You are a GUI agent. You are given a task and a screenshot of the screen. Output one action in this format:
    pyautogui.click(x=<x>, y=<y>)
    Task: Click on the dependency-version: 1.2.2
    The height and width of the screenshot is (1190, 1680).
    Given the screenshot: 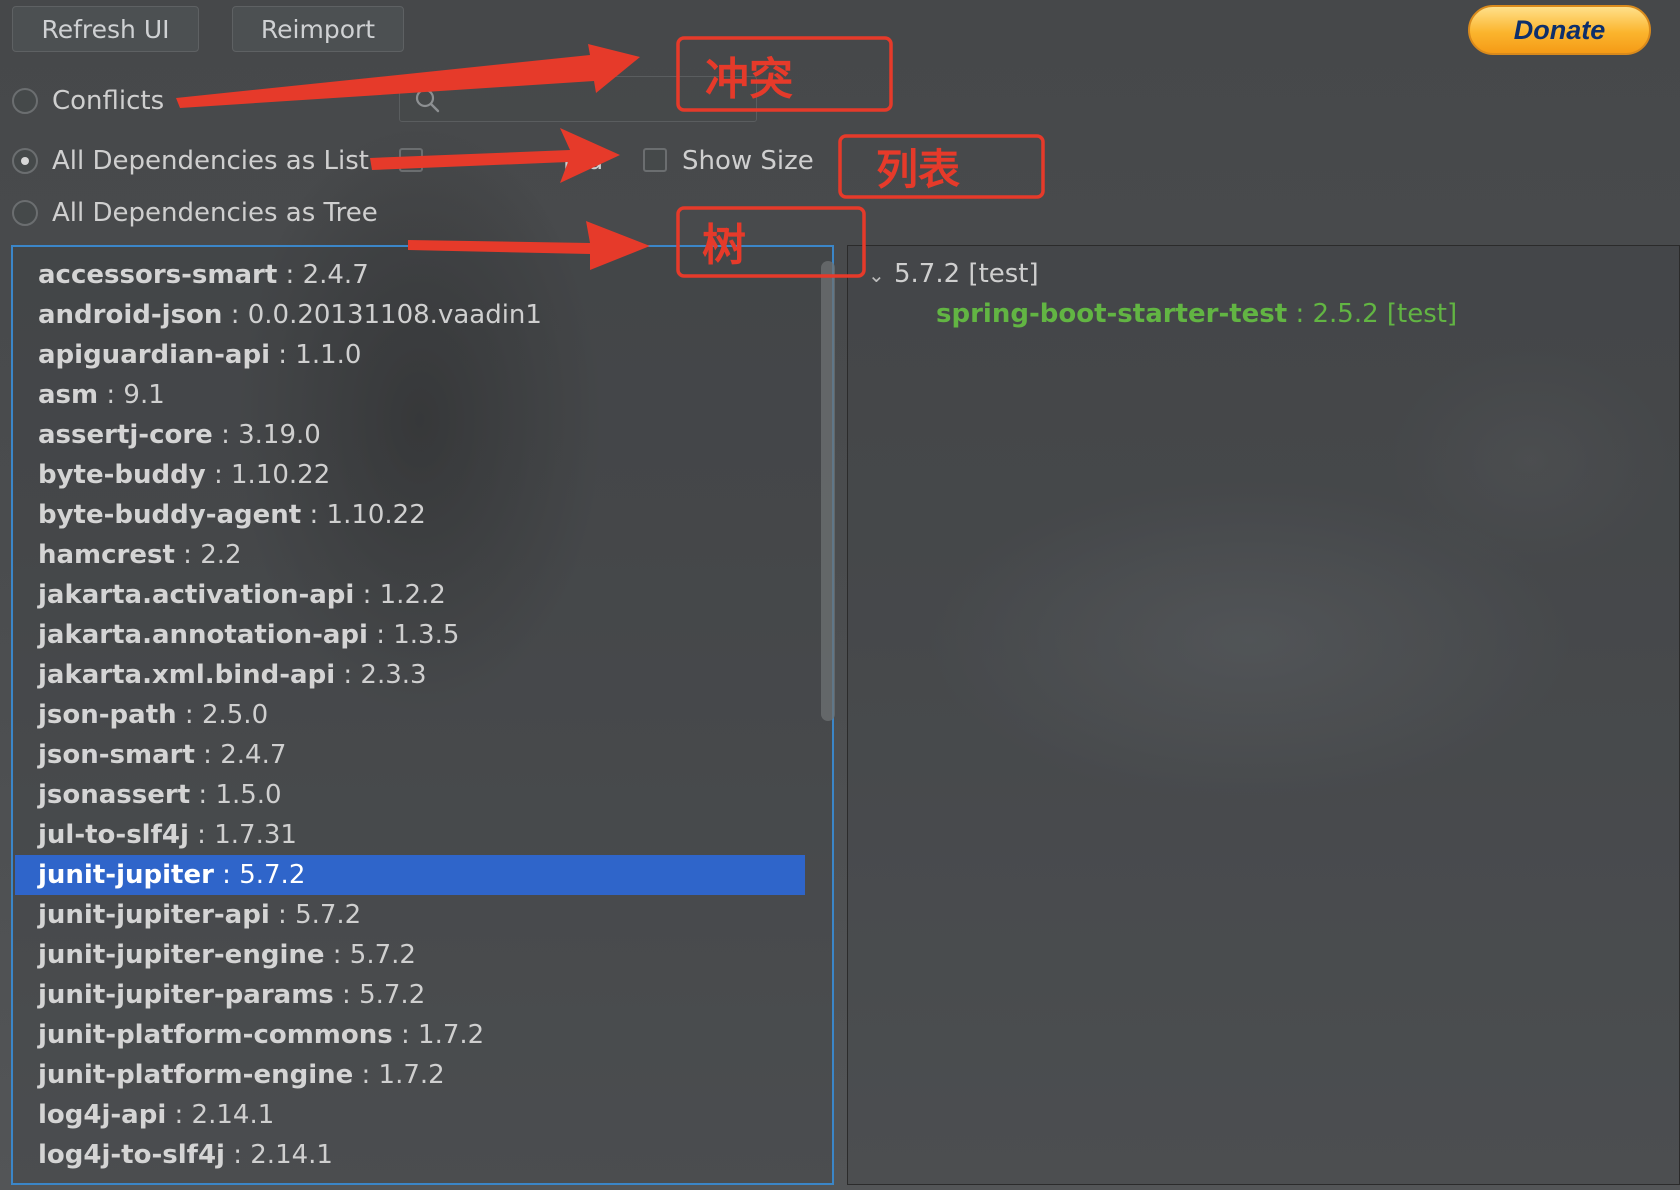 What is the action you would take?
    pyautogui.click(x=412, y=595)
    